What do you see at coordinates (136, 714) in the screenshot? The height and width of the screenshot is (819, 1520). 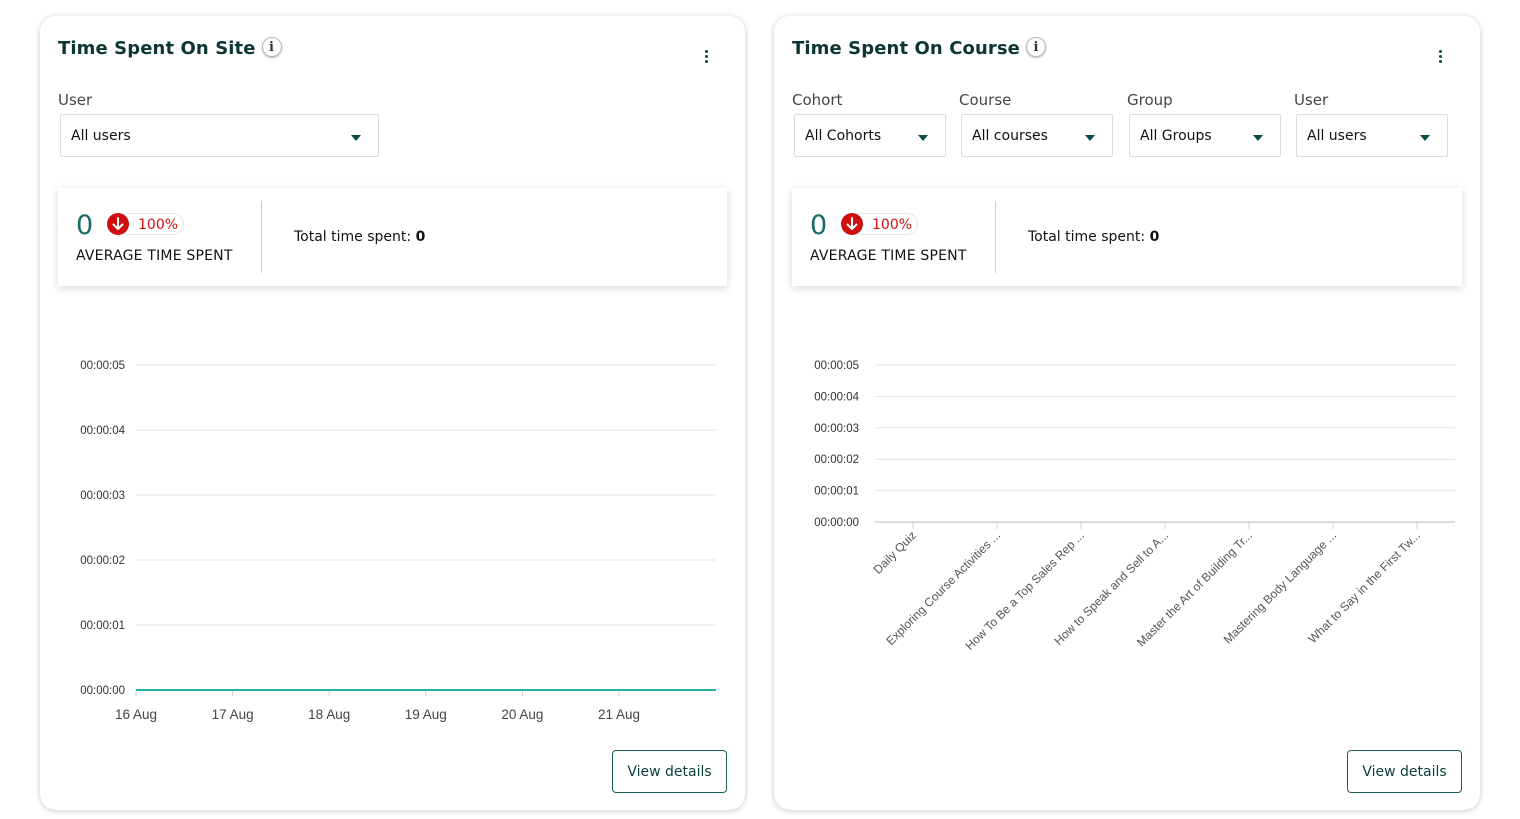 I see `x-tick-label: 16 Aug` at bounding box center [136, 714].